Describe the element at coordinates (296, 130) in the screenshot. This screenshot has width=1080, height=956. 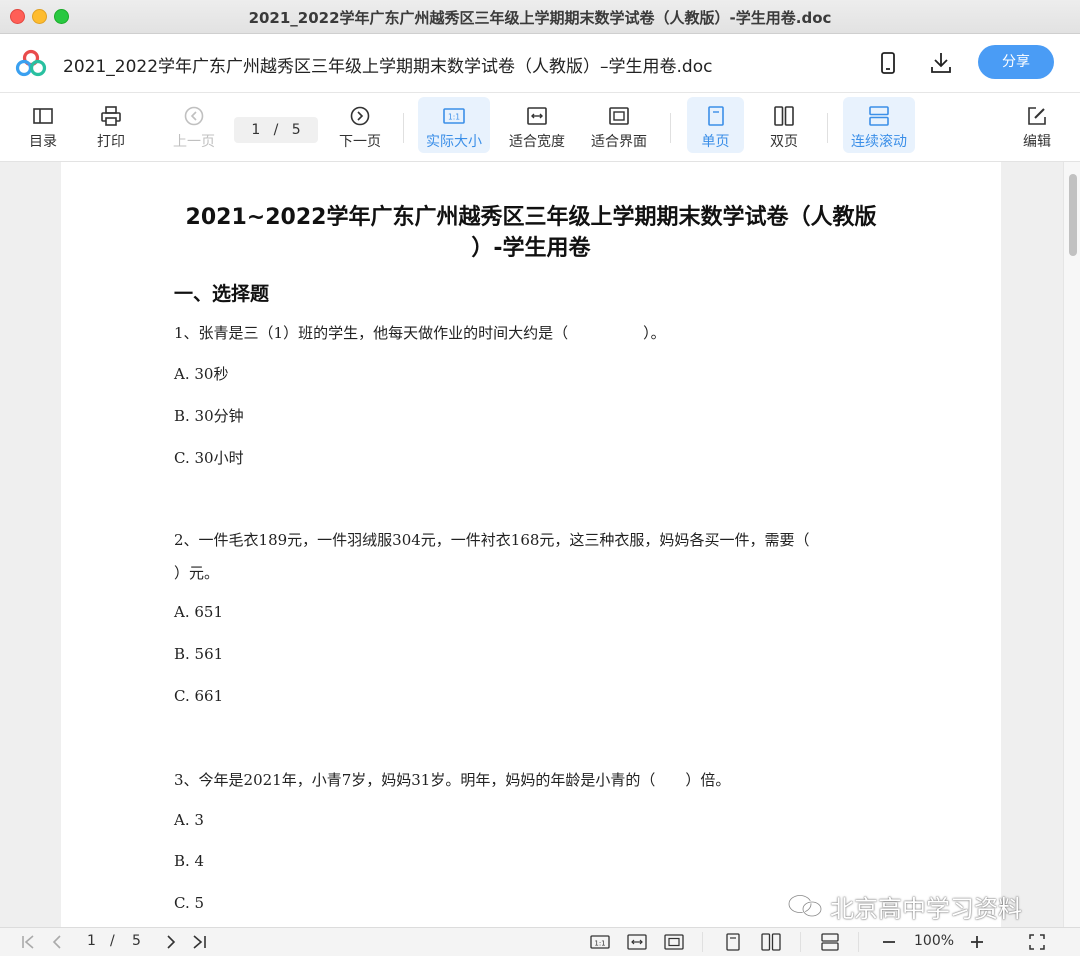
I see `page-total: 5` at that location.